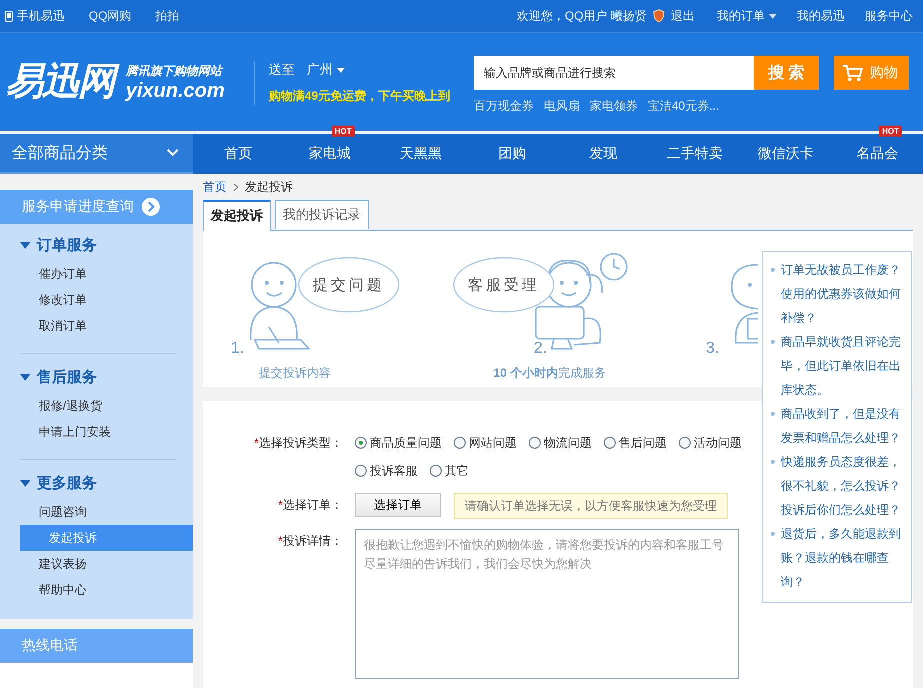  I want to click on step-caption: 10 个小时内完成服务, so click(550, 373).